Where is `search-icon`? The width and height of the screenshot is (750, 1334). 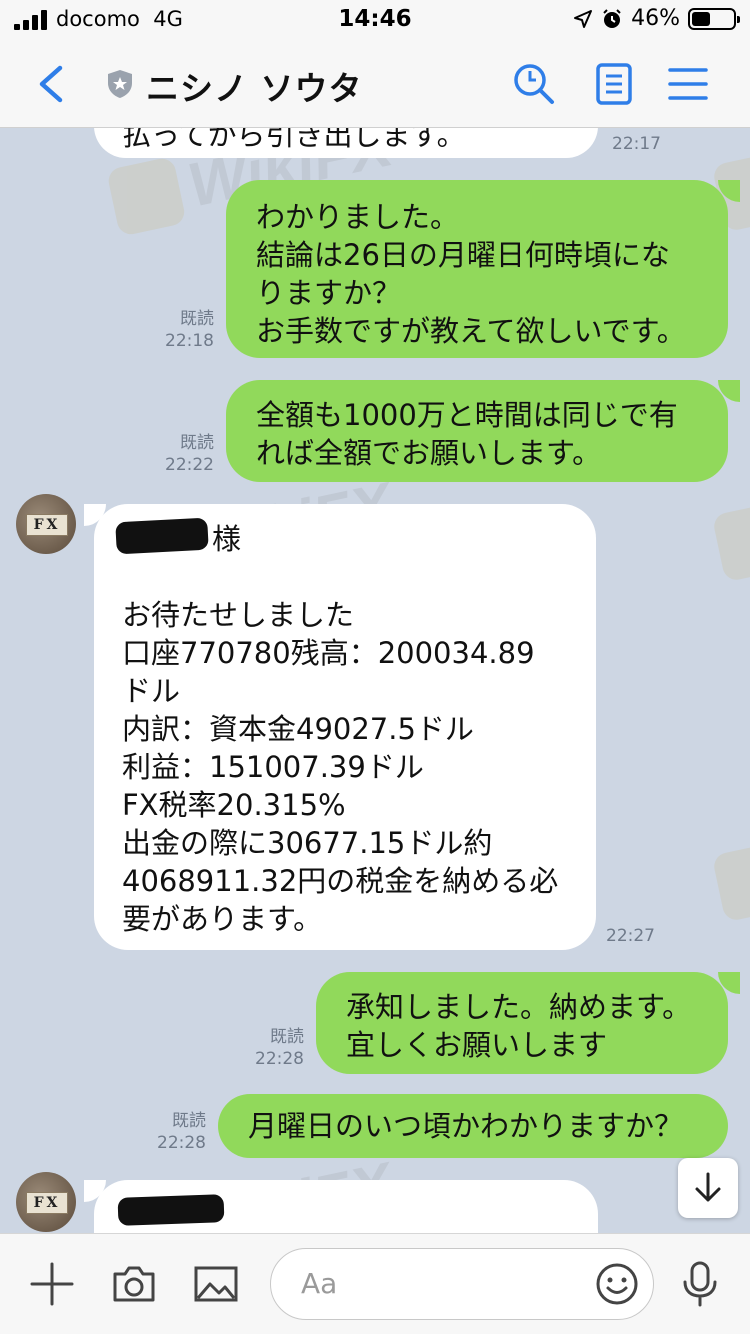
search-icon is located at coordinates (534, 84).